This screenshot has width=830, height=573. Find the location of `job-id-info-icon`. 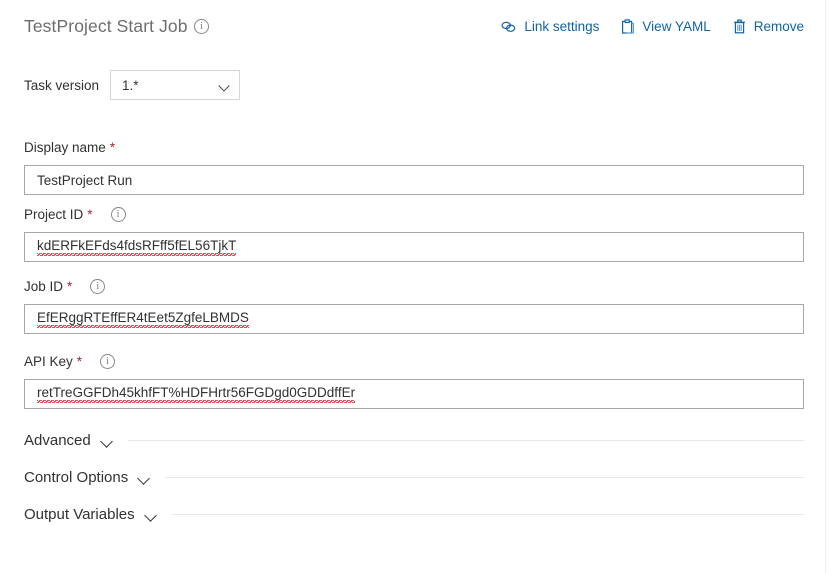

job-id-info-icon is located at coordinates (98, 286).